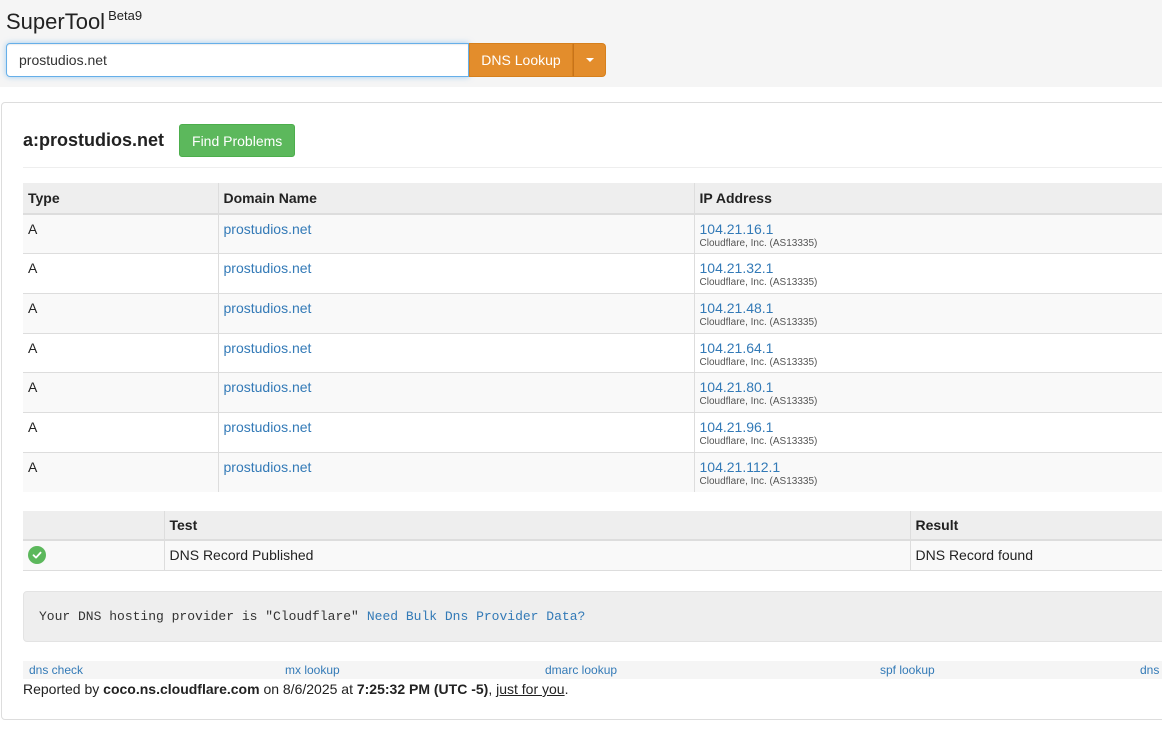  Describe the element at coordinates (907, 670) in the screenshot. I see `spf-lookup-link: spf lookup` at that location.